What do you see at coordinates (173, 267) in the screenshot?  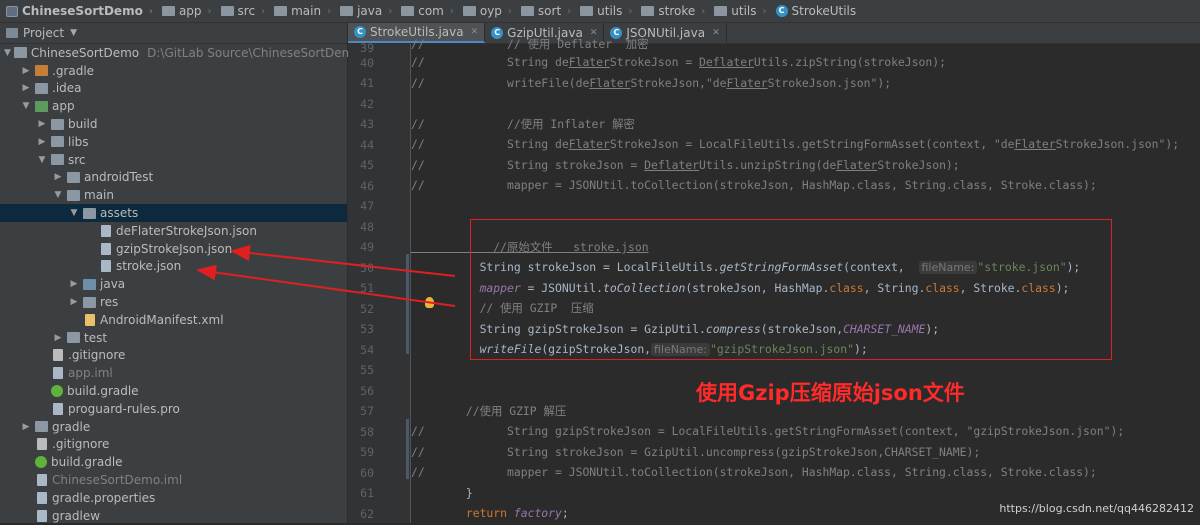 I see `tree-item: stroke.json` at bounding box center [173, 267].